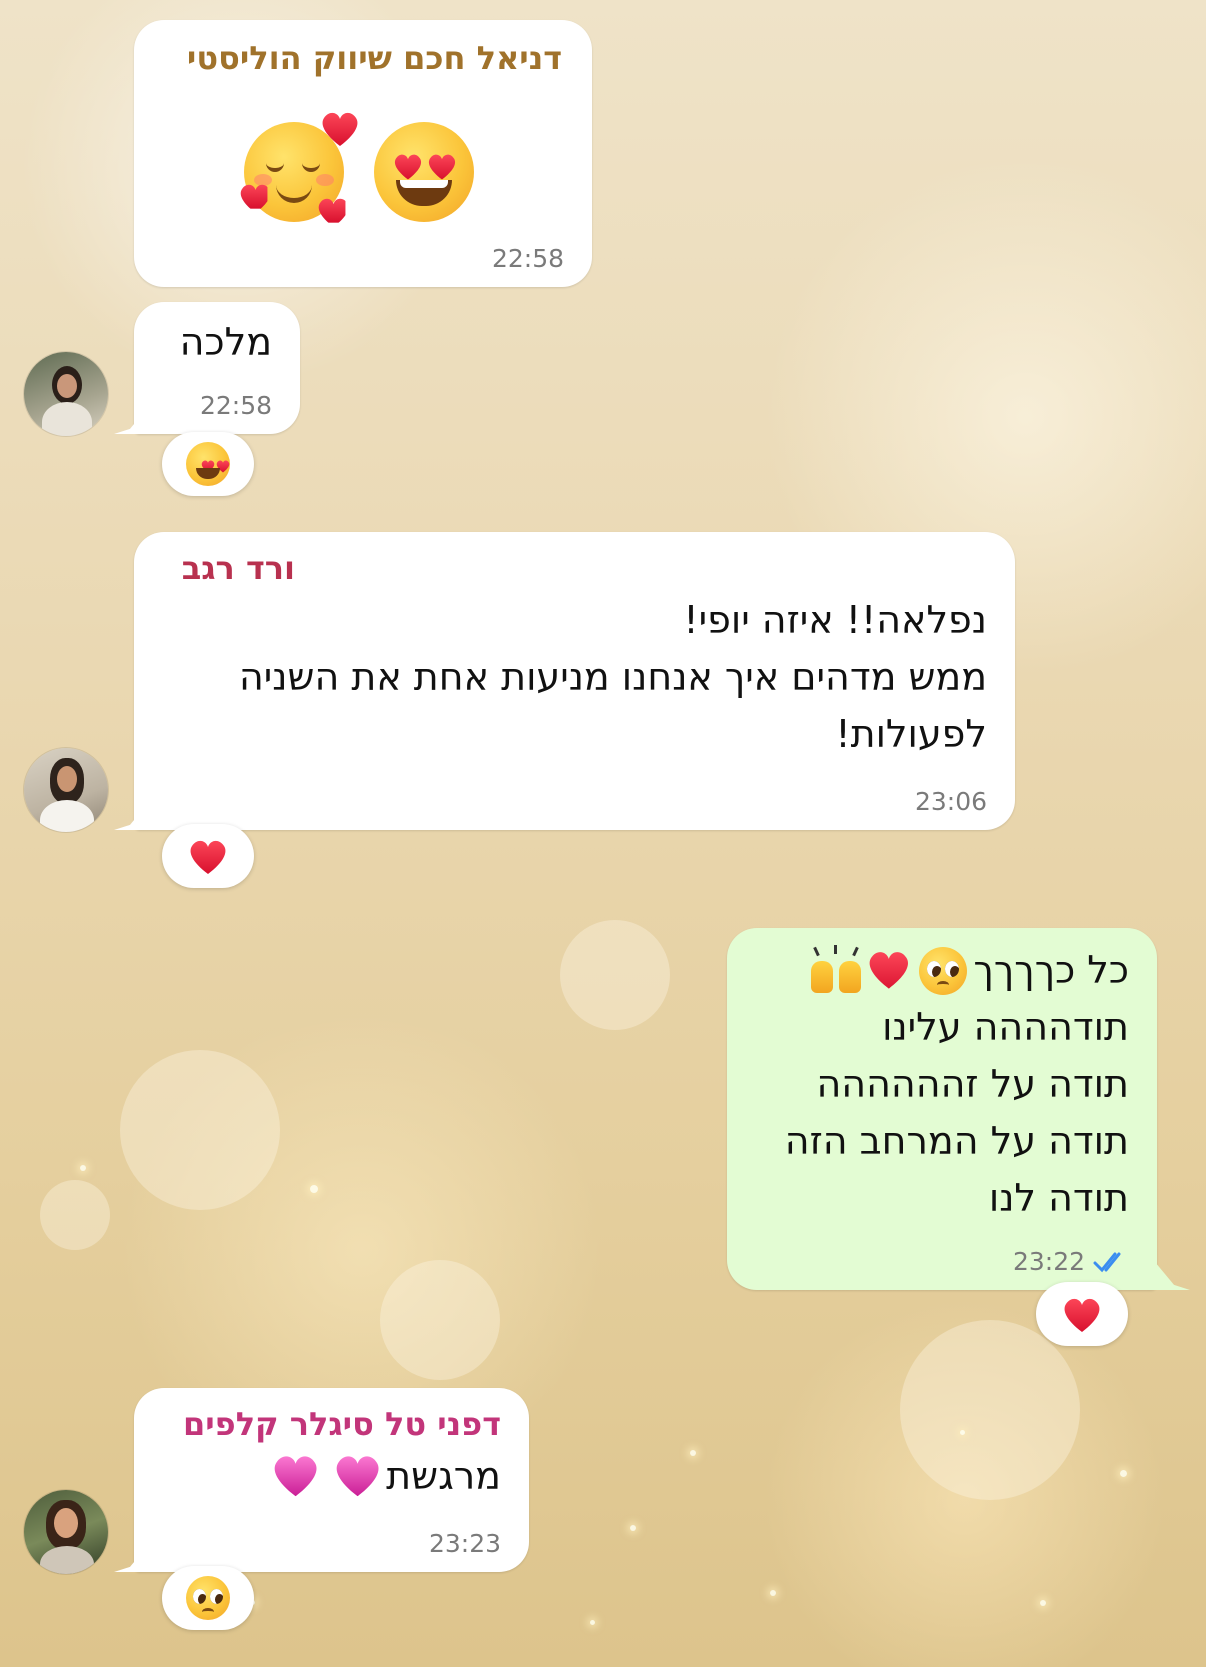  I want to click on message-line: מרגשת, so click(388, 1476).